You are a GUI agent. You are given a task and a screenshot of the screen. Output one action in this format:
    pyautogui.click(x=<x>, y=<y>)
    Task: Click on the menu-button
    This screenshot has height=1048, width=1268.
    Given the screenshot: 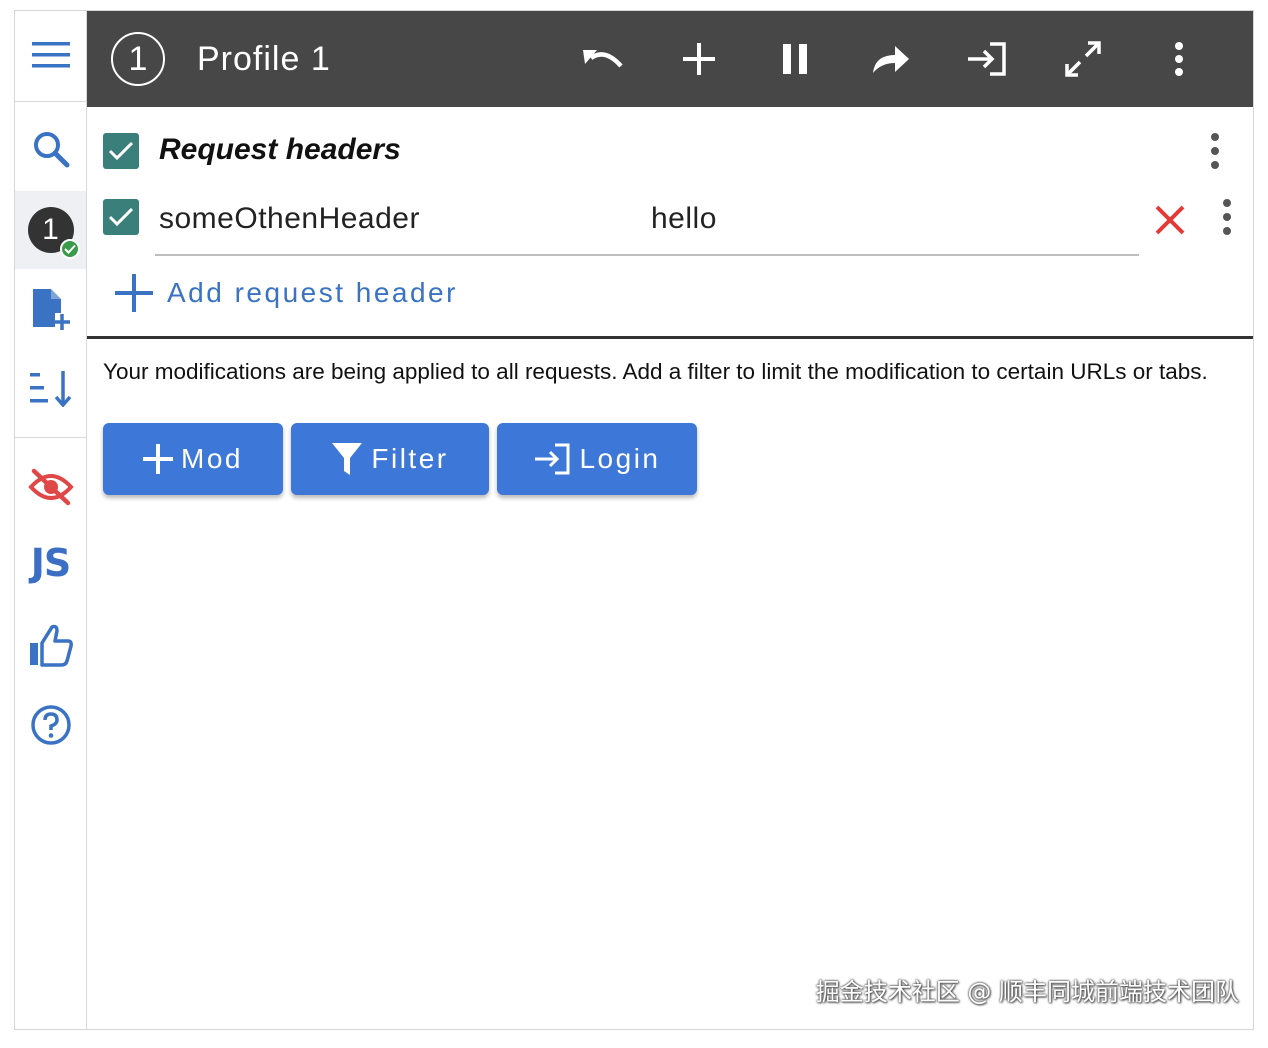 What is the action you would take?
    pyautogui.click(x=50, y=55)
    